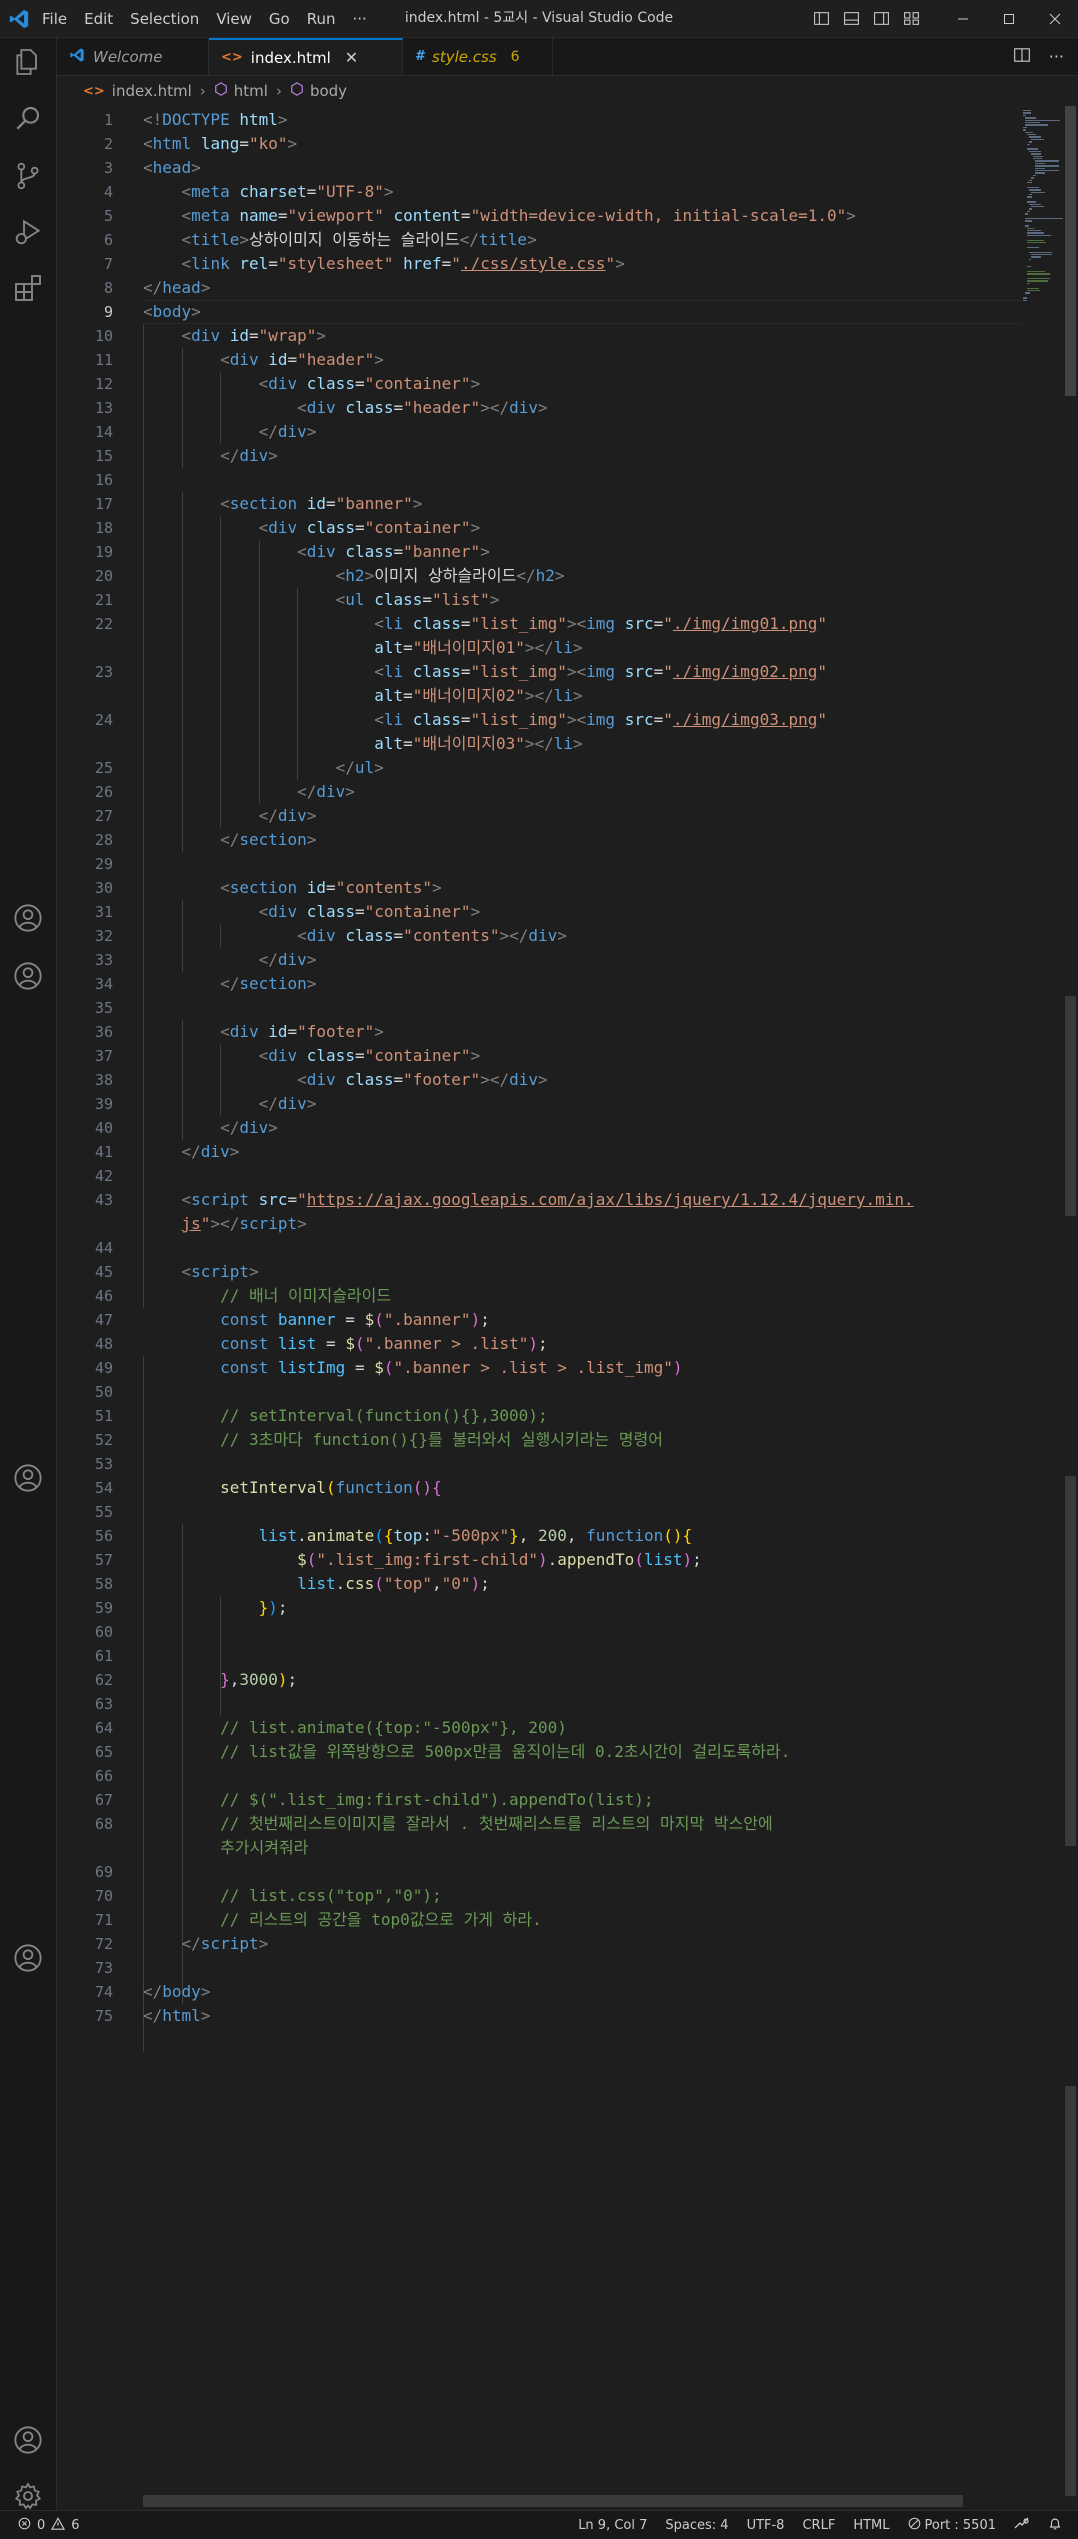  What do you see at coordinates (306, 56) in the screenshot?
I see `tab-index-html: <> index.html ✕` at bounding box center [306, 56].